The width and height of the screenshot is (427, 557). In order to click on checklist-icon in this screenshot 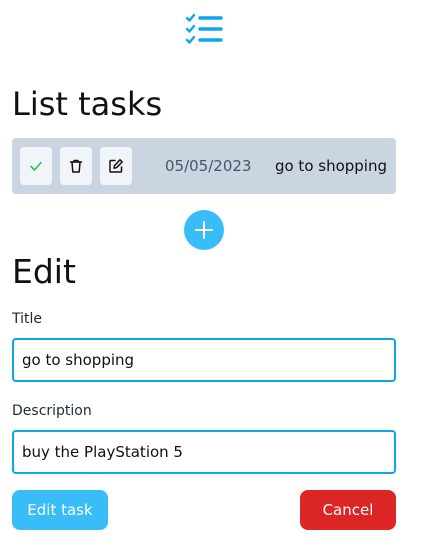, I will do `click(204, 29)`.